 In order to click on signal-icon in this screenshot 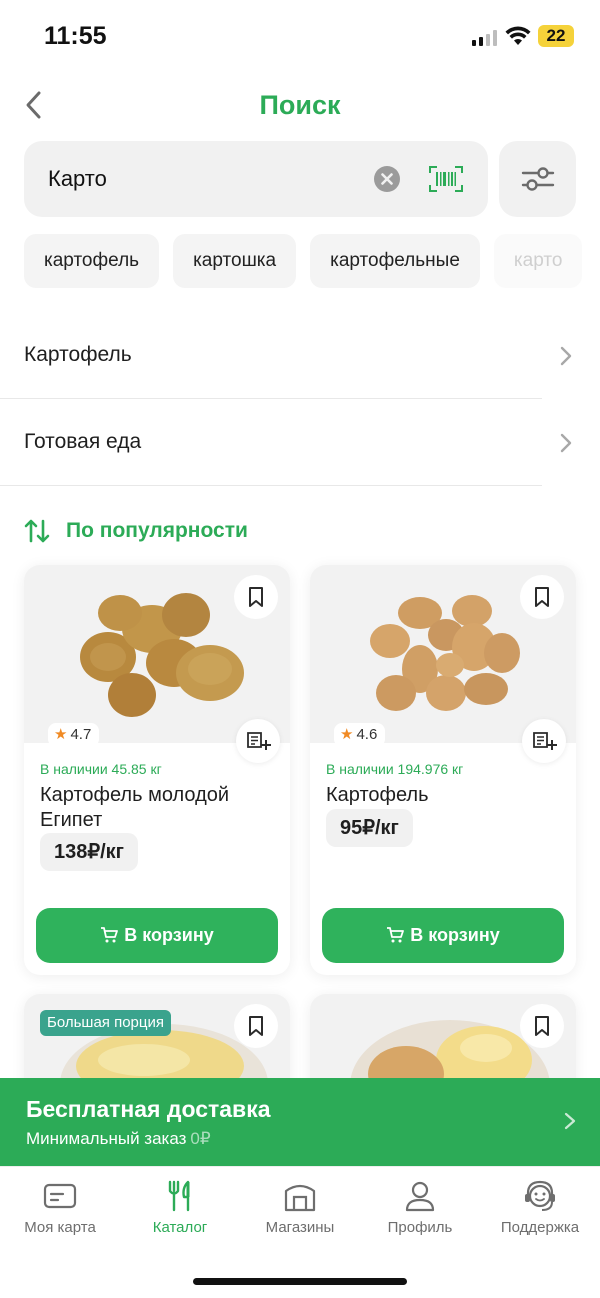, I will do `click(484, 38)`.